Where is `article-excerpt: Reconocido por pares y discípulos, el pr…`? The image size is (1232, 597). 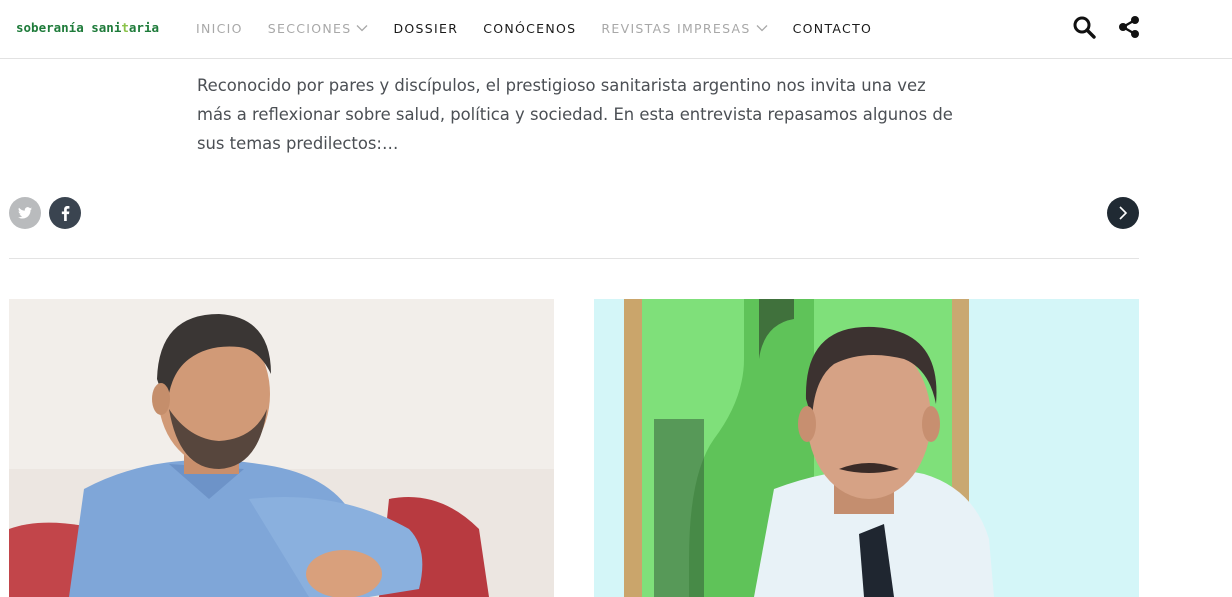 article-excerpt: Reconocido por pares y discípulos, el pr… is located at coordinates (575, 114).